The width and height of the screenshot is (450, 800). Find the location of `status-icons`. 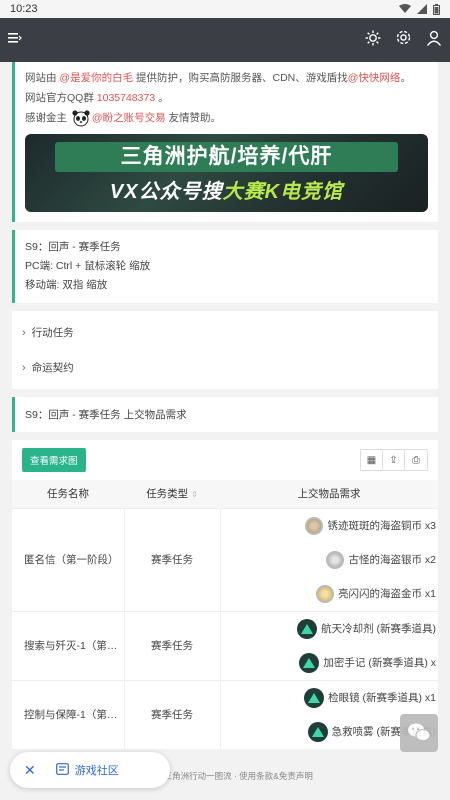

status-icons is located at coordinates (419, 9).